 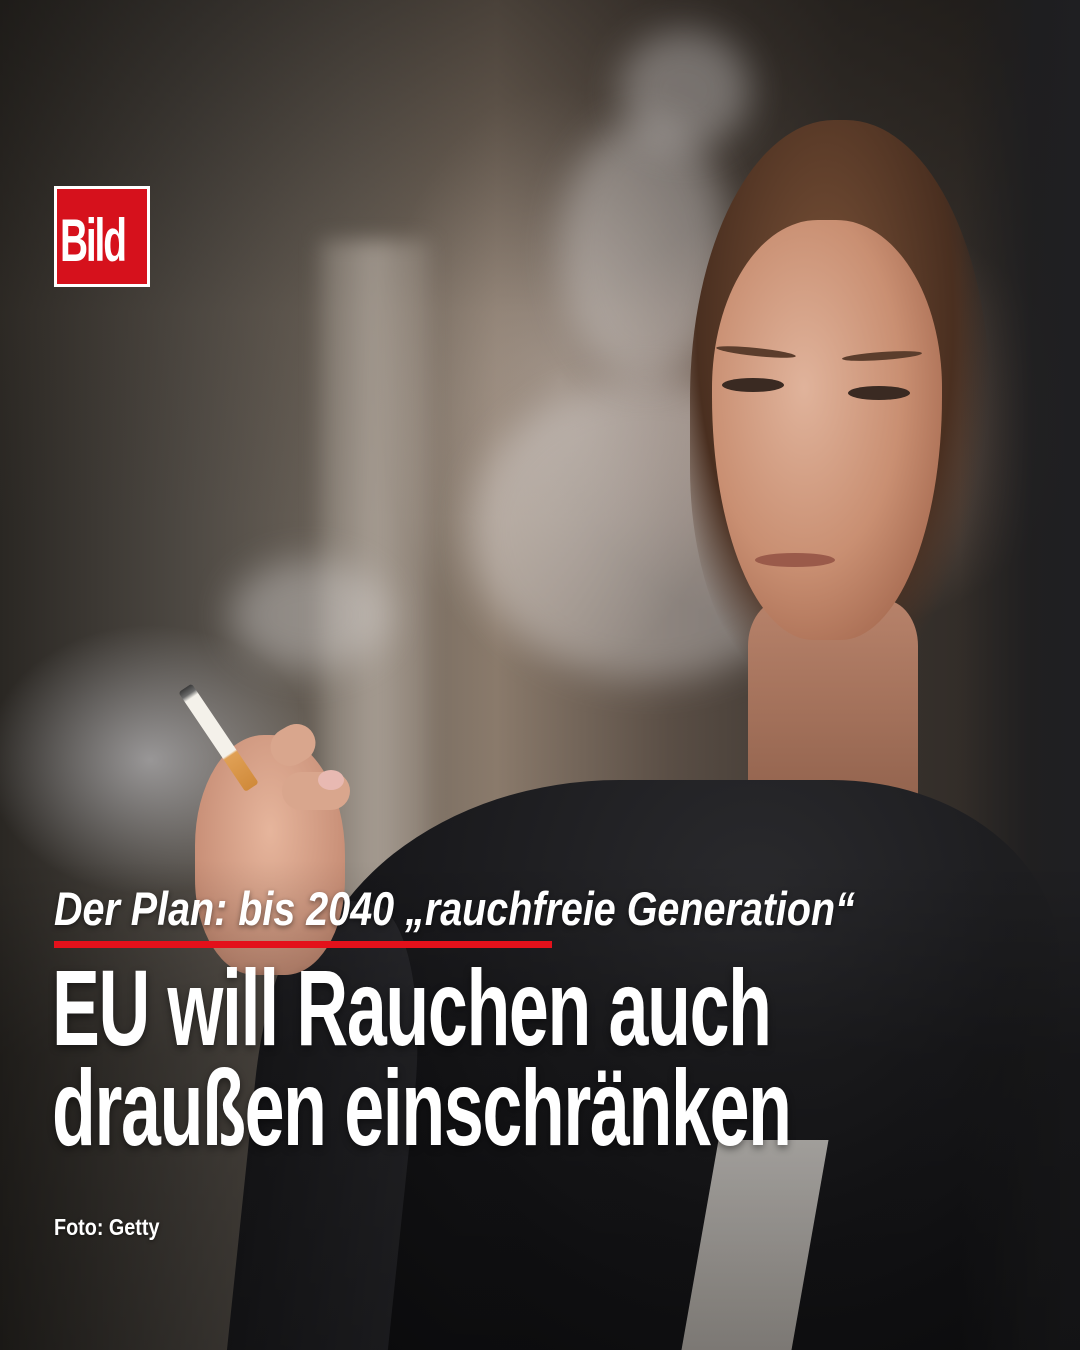 What do you see at coordinates (795, 560) in the screenshot?
I see `woman-mouth` at bounding box center [795, 560].